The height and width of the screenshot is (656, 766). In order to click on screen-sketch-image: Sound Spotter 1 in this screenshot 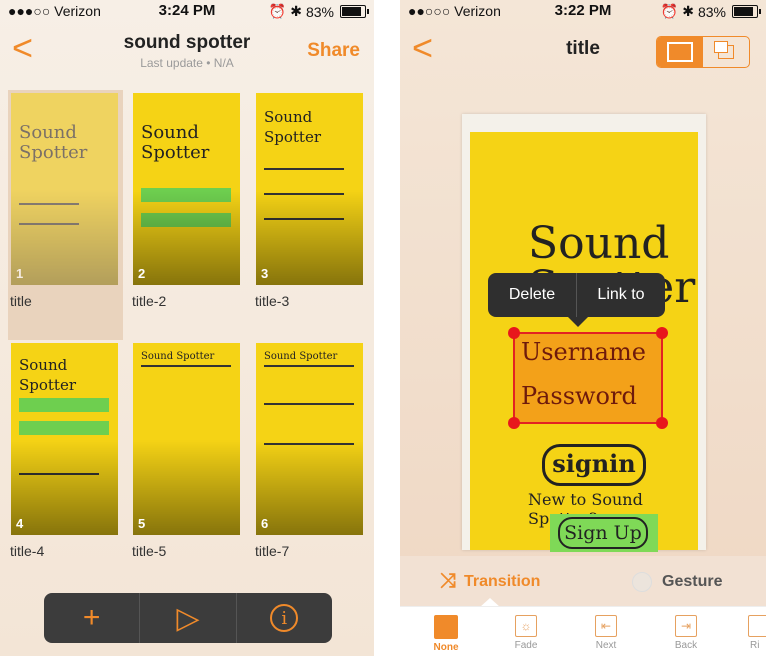, I will do `click(64, 189)`.